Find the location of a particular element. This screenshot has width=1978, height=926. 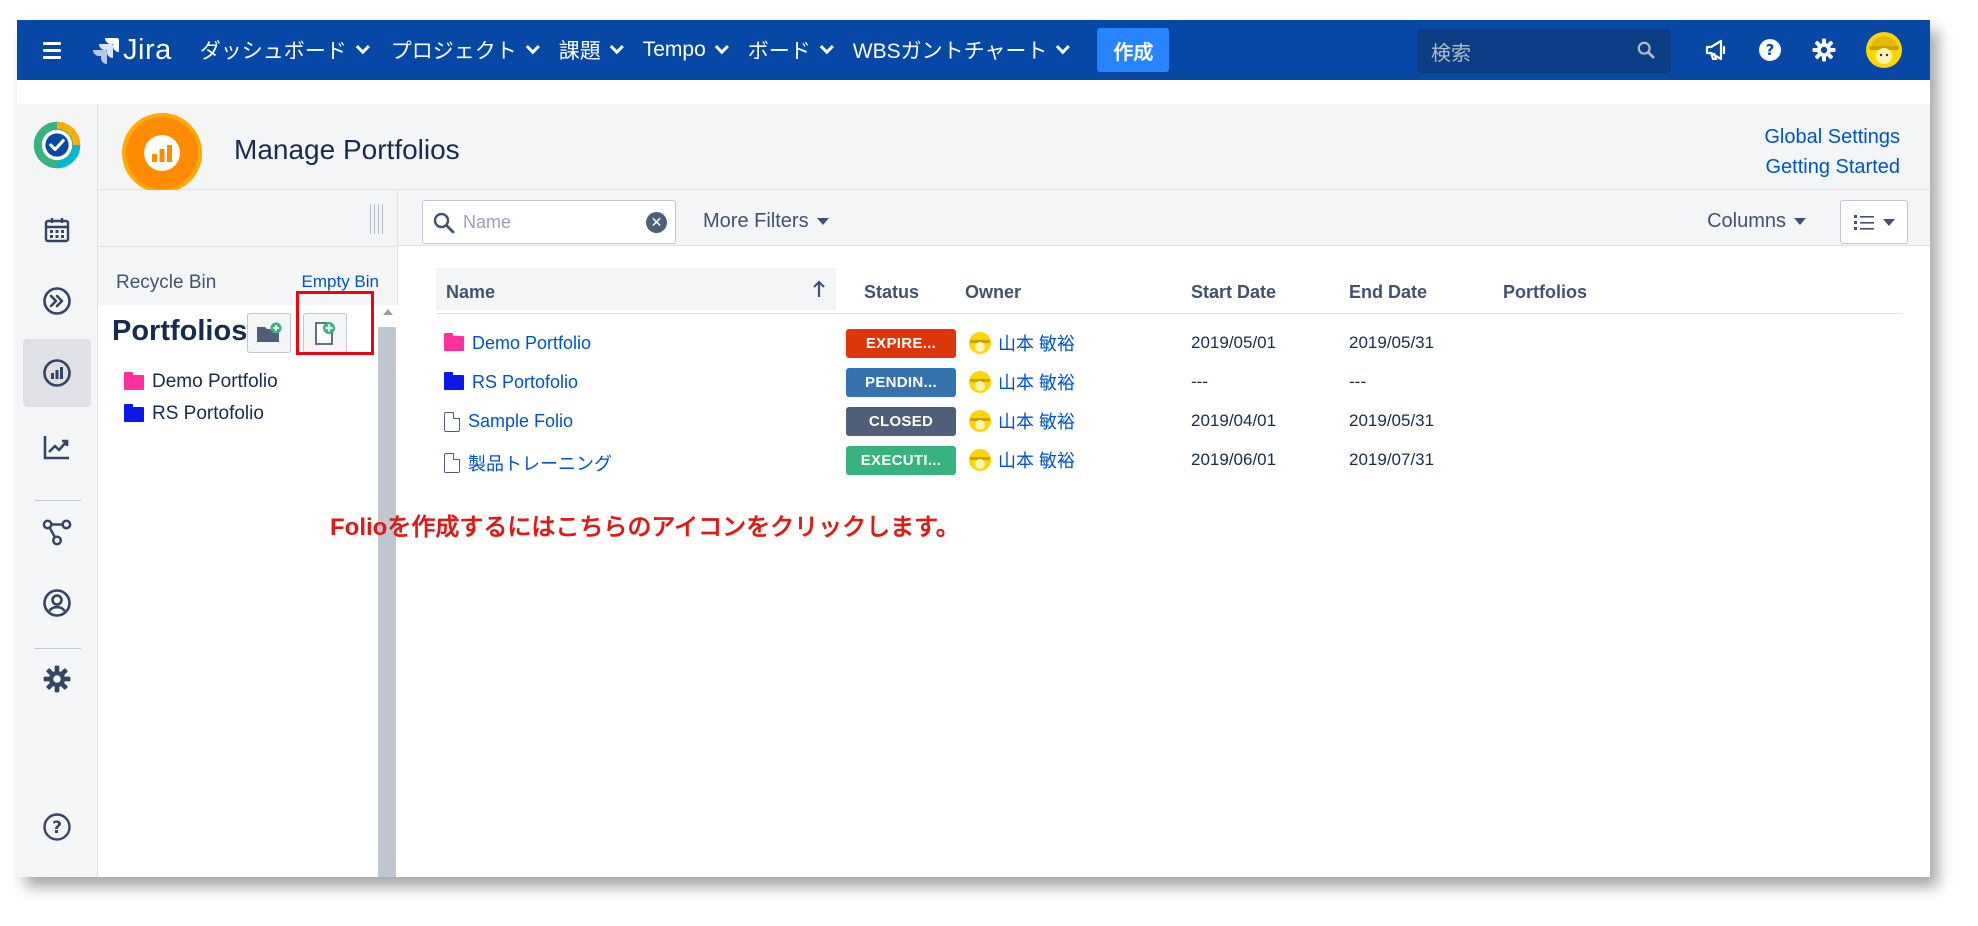

folio-name-link: Demo Portfolio is located at coordinates (517, 343).